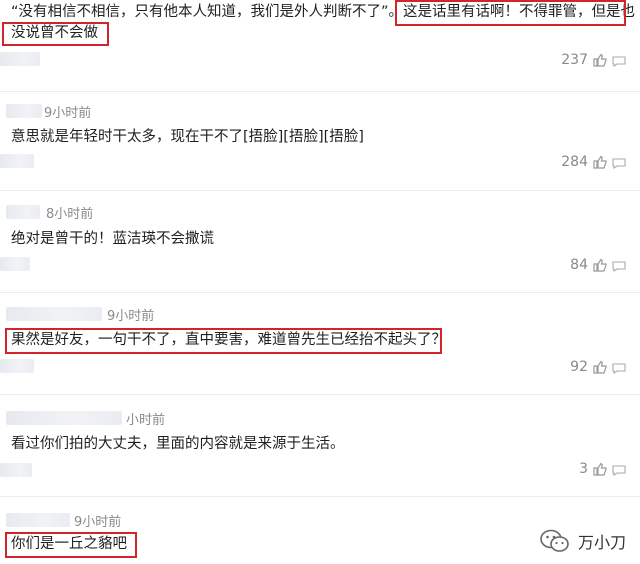  Describe the element at coordinates (70, 214) in the screenshot. I see `comment-time: 8小时前` at that location.